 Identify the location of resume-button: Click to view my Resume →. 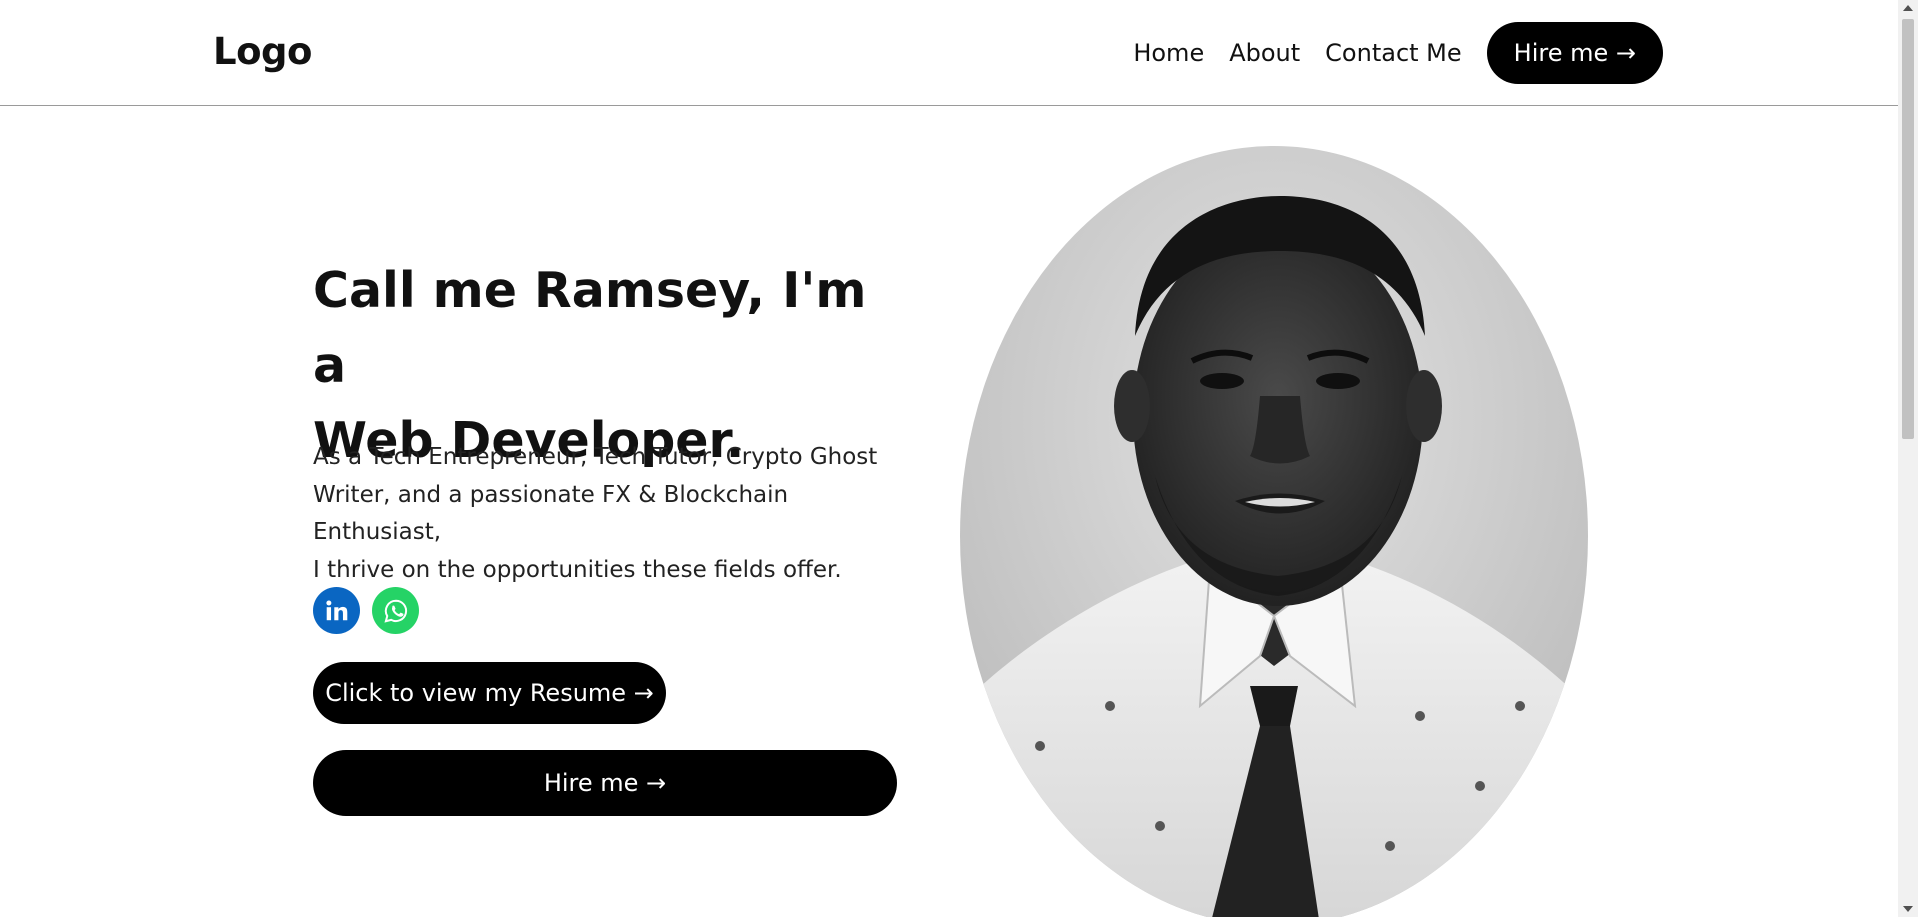
(489, 693).